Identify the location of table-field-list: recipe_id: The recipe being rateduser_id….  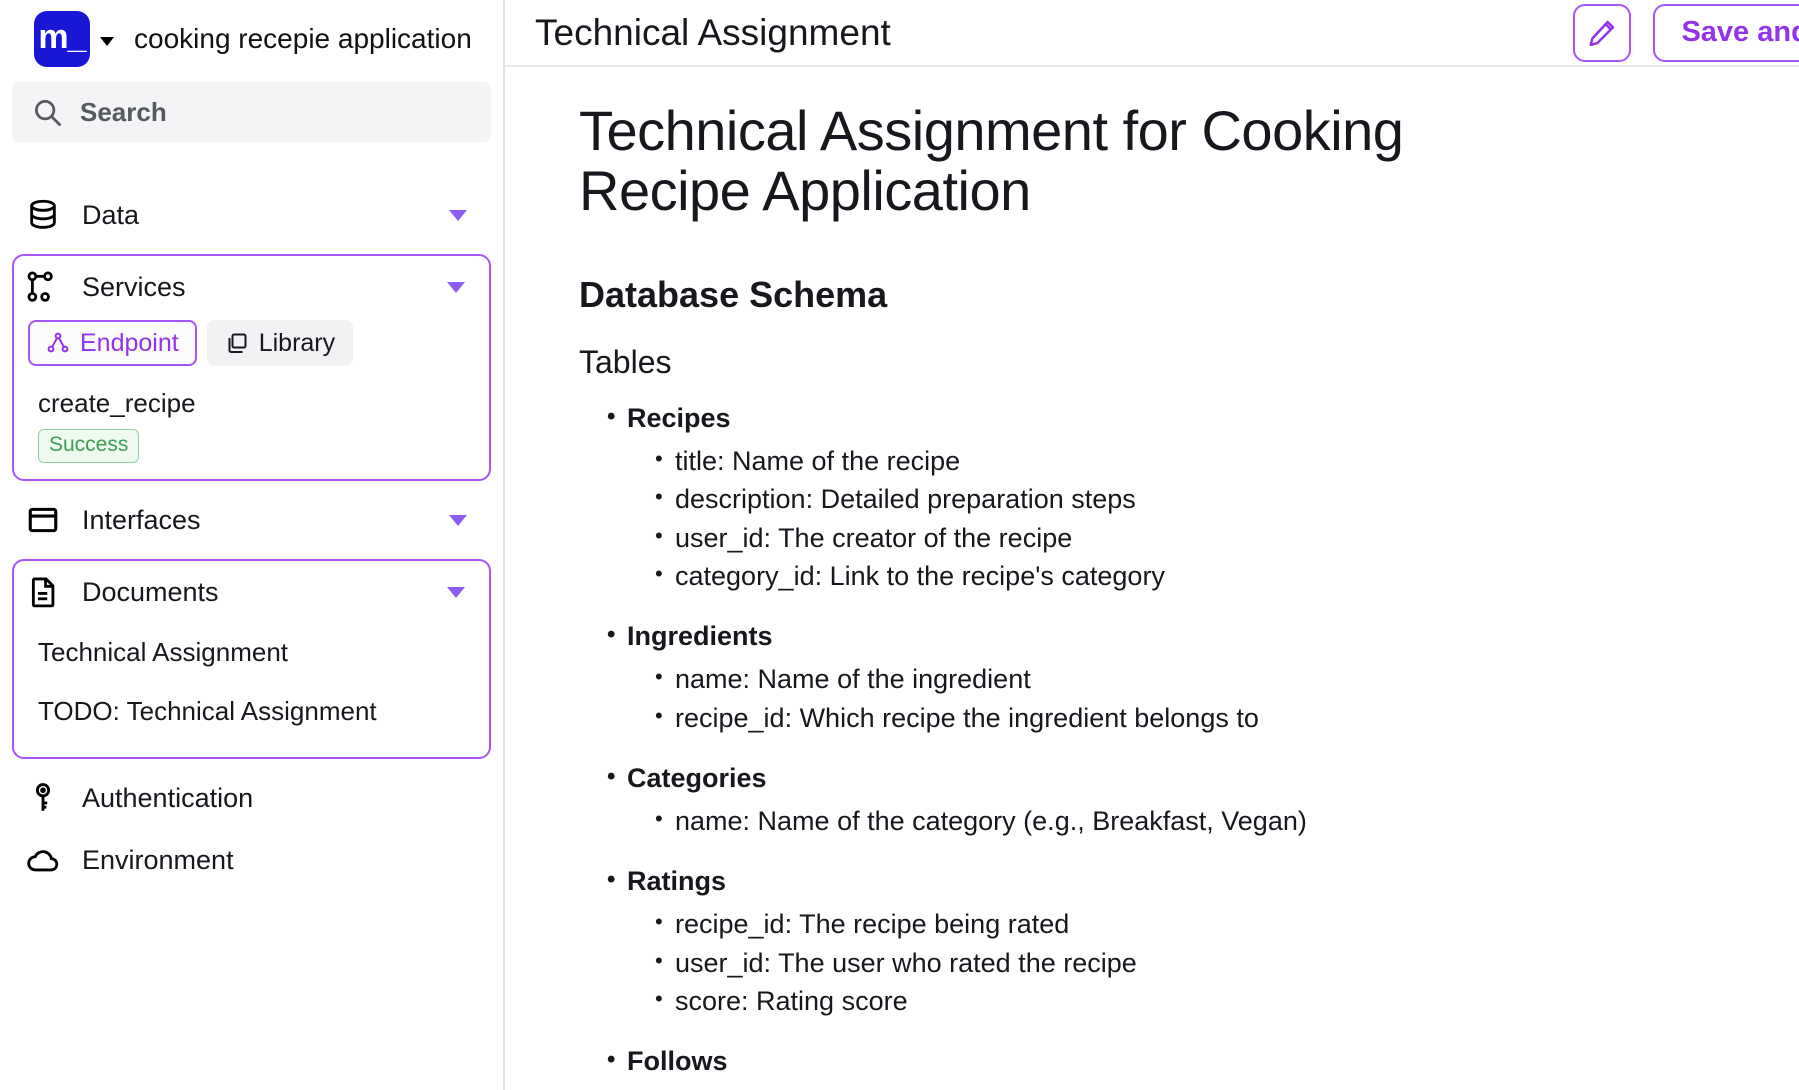
(1159, 962).